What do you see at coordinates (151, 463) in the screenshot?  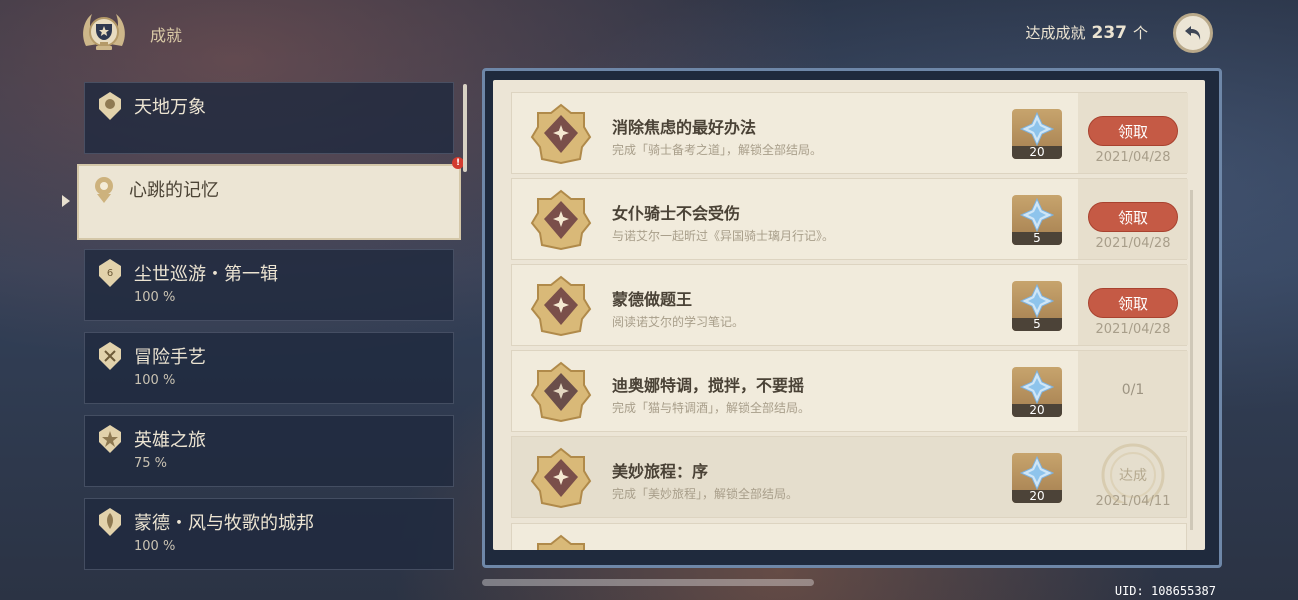 I see `sidebar-item-percent: 75 %` at bounding box center [151, 463].